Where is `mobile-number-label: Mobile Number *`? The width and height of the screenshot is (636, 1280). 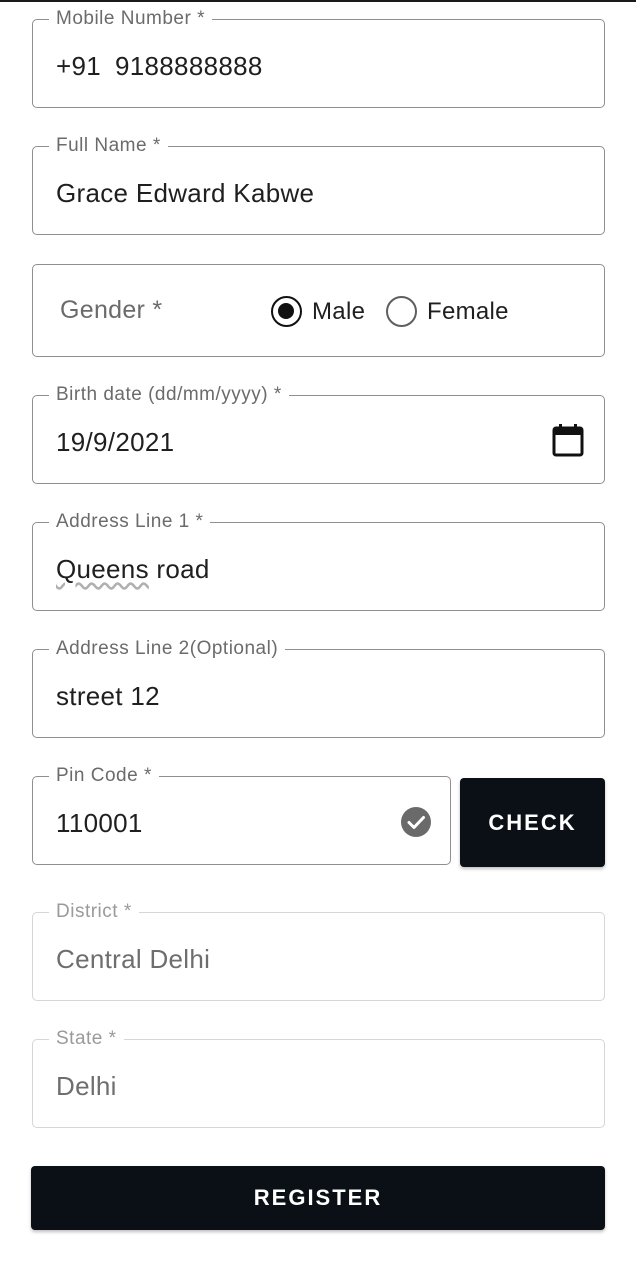
mobile-number-label: Mobile Number * is located at coordinates (130, 19).